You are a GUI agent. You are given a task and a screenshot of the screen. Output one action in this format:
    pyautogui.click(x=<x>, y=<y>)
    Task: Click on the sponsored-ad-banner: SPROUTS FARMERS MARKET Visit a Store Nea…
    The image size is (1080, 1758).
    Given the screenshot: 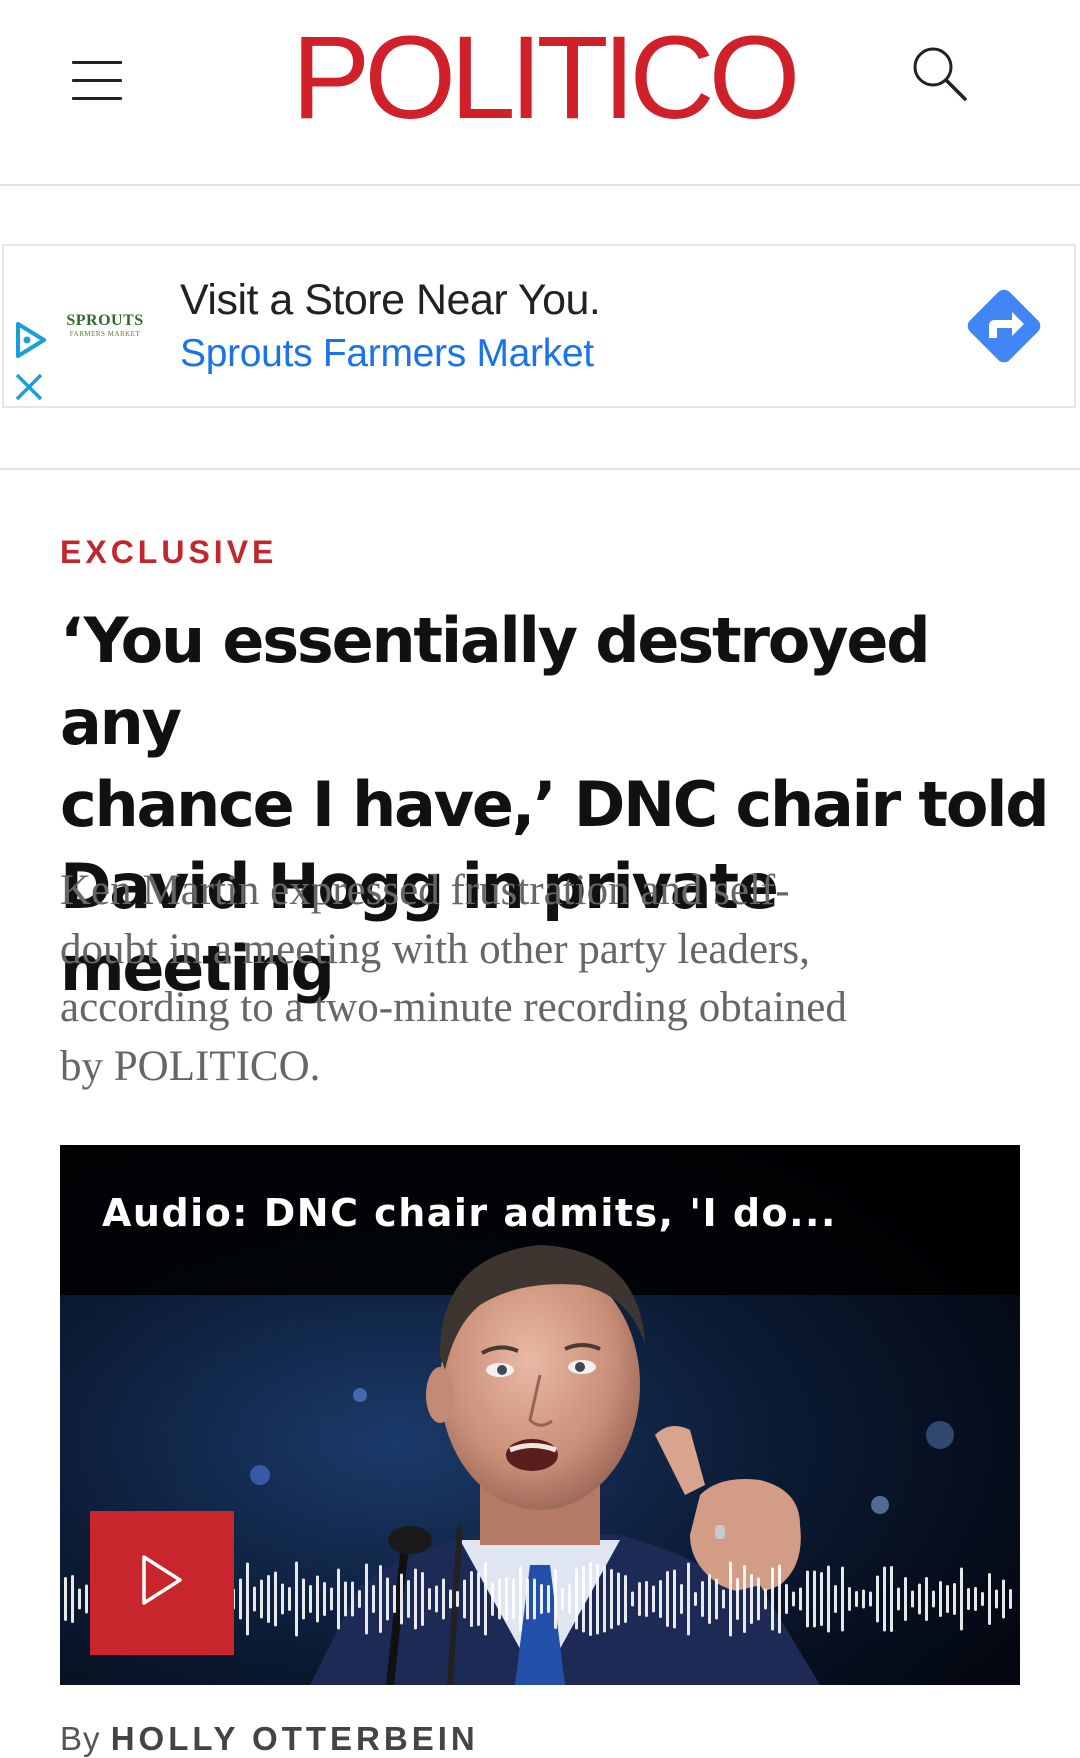 What is the action you would take?
    pyautogui.click(x=539, y=326)
    